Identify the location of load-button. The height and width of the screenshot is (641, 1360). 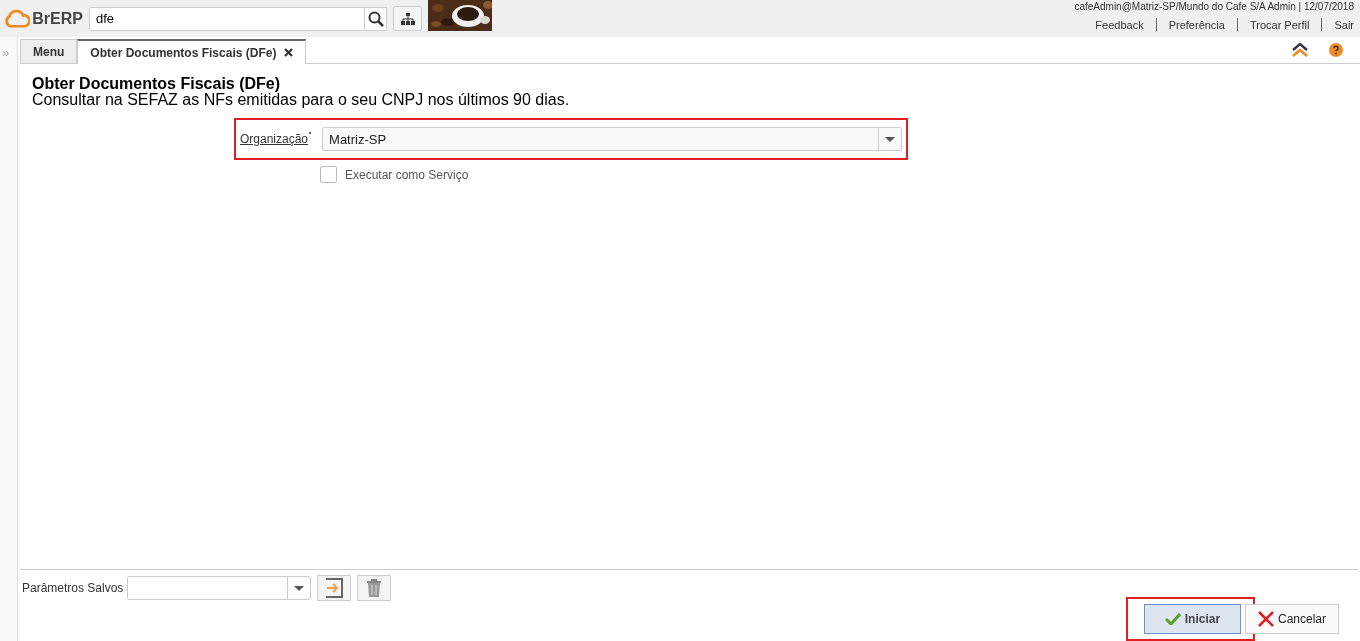
(334, 588).